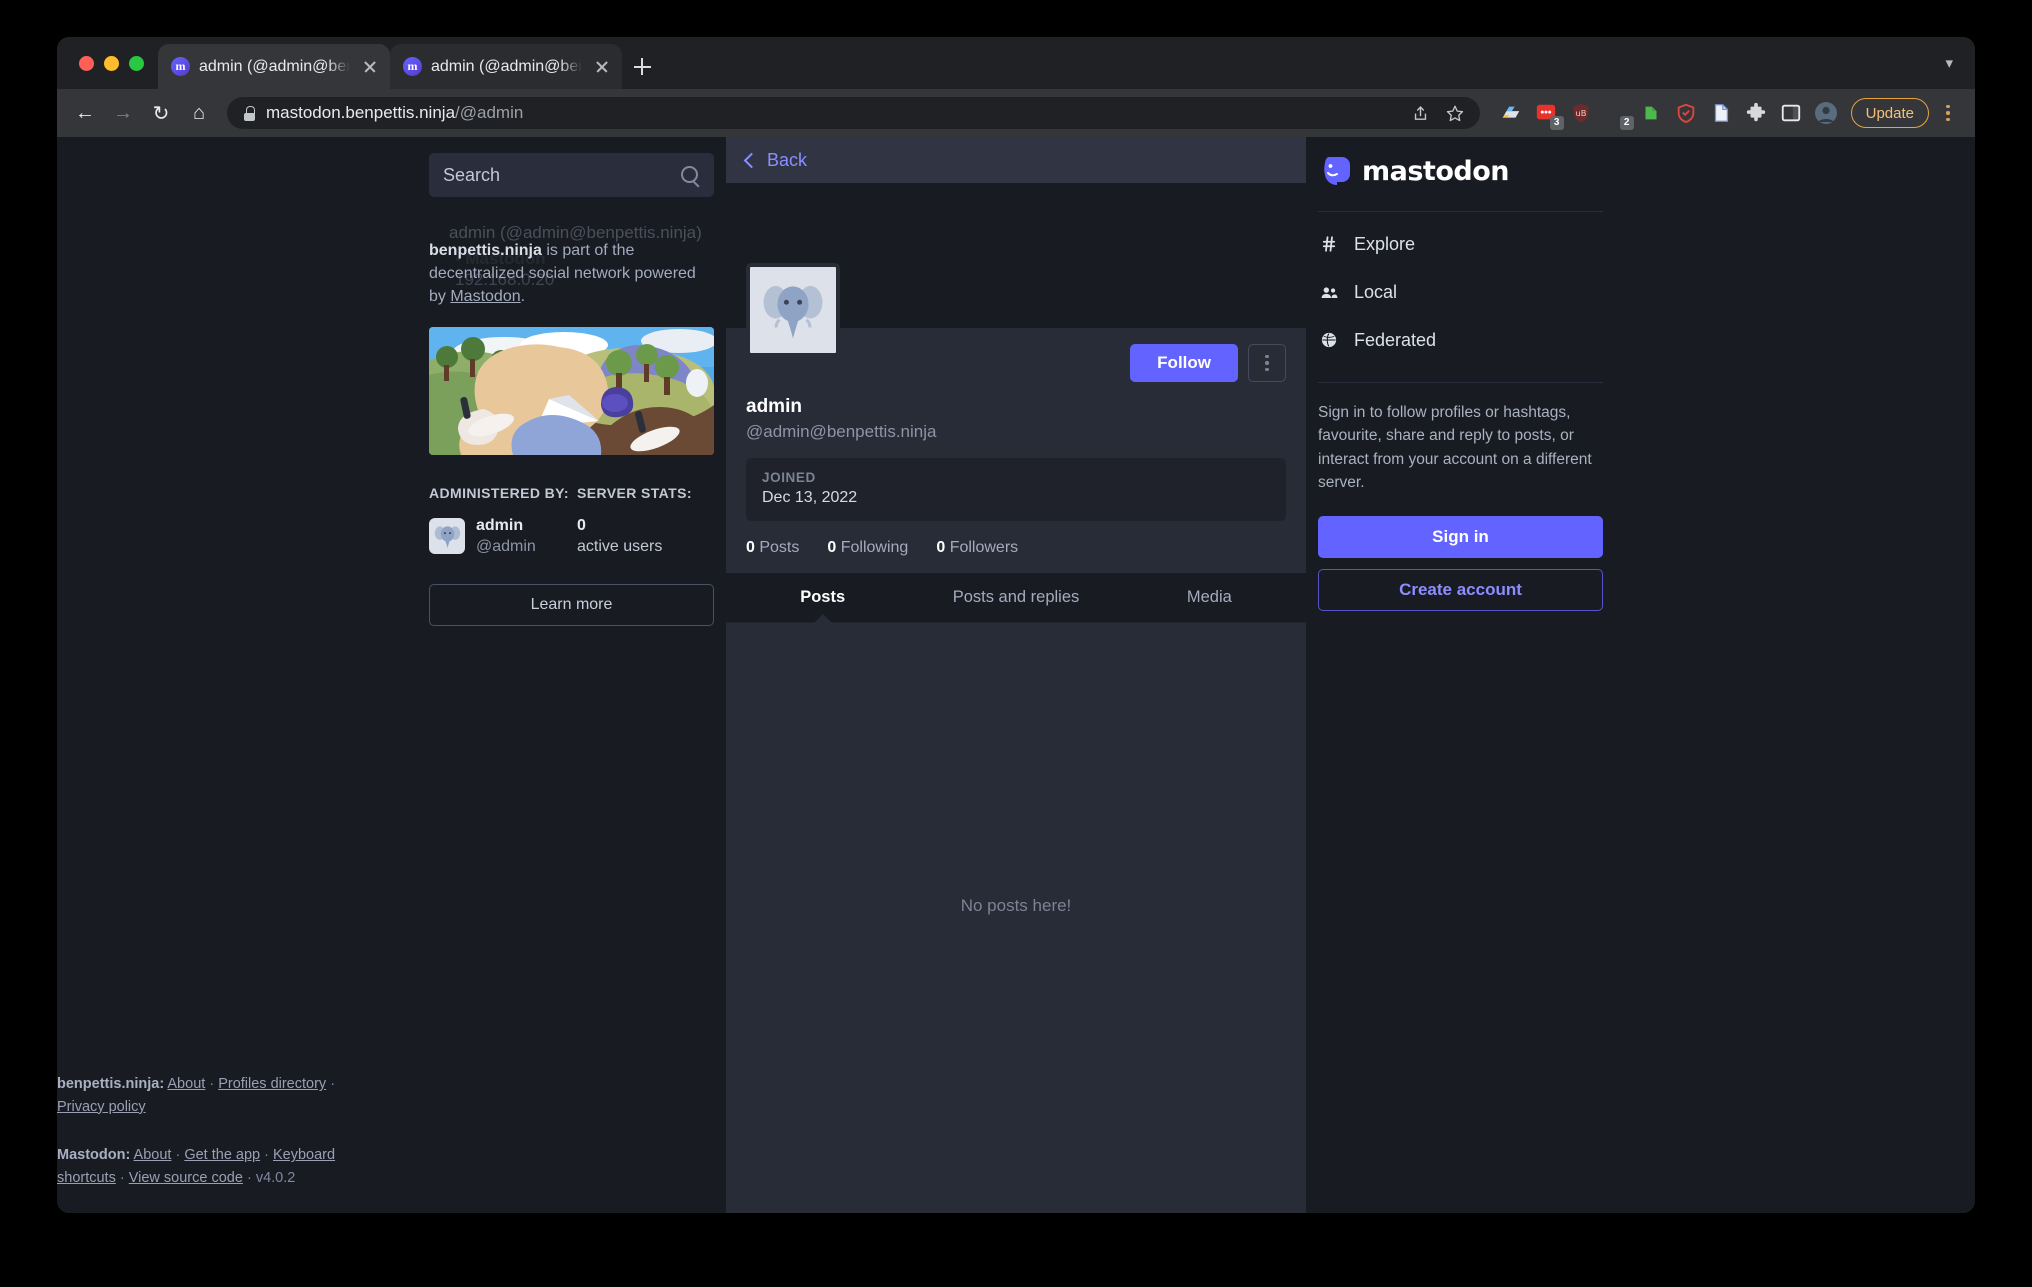 This screenshot has width=2032, height=1287. What do you see at coordinates (506, 66) in the screenshot?
I see `browser-tab-2: m admin (@admin@benpettis.nin` at bounding box center [506, 66].